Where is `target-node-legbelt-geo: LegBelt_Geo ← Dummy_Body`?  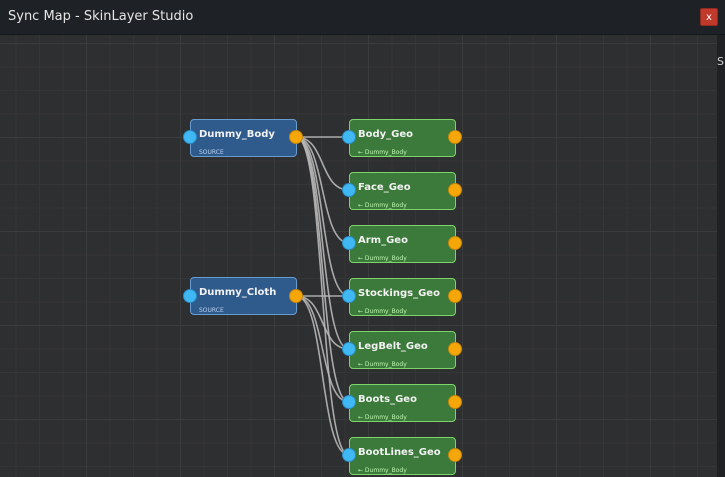 target-node-legbelt-geo: LegBelt_Geo ← Dummy_Body is located at coordinates (402, 350).